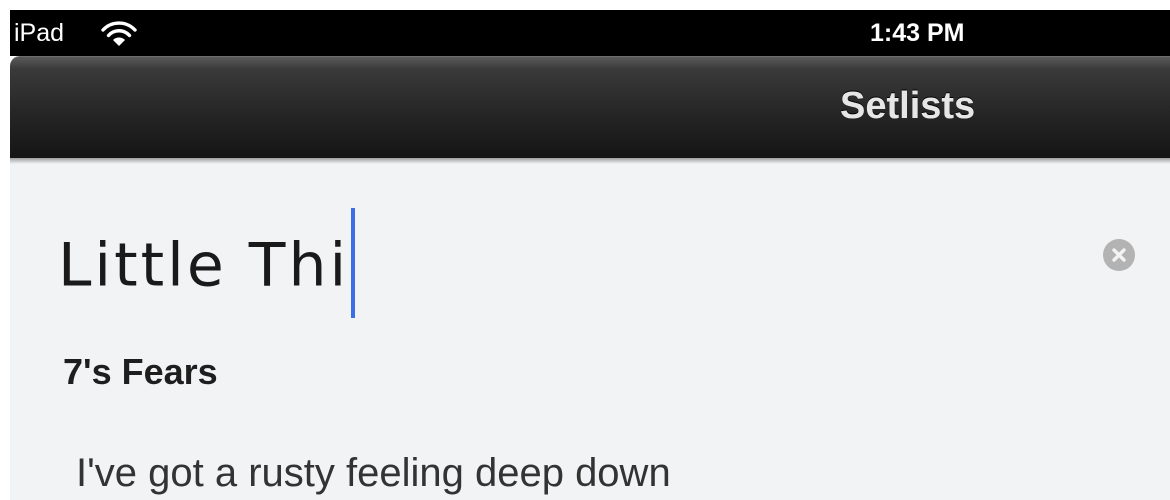 The height and width of the screenshot is (500, 1170). Describe the element at coordinates (119, 34) in the screenshot. I see `wifi-icon` at that location.